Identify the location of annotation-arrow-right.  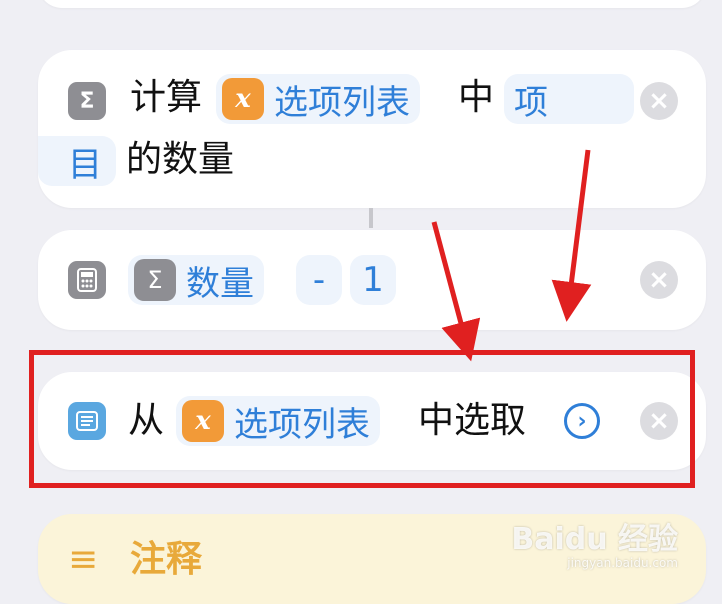
(571, 235).